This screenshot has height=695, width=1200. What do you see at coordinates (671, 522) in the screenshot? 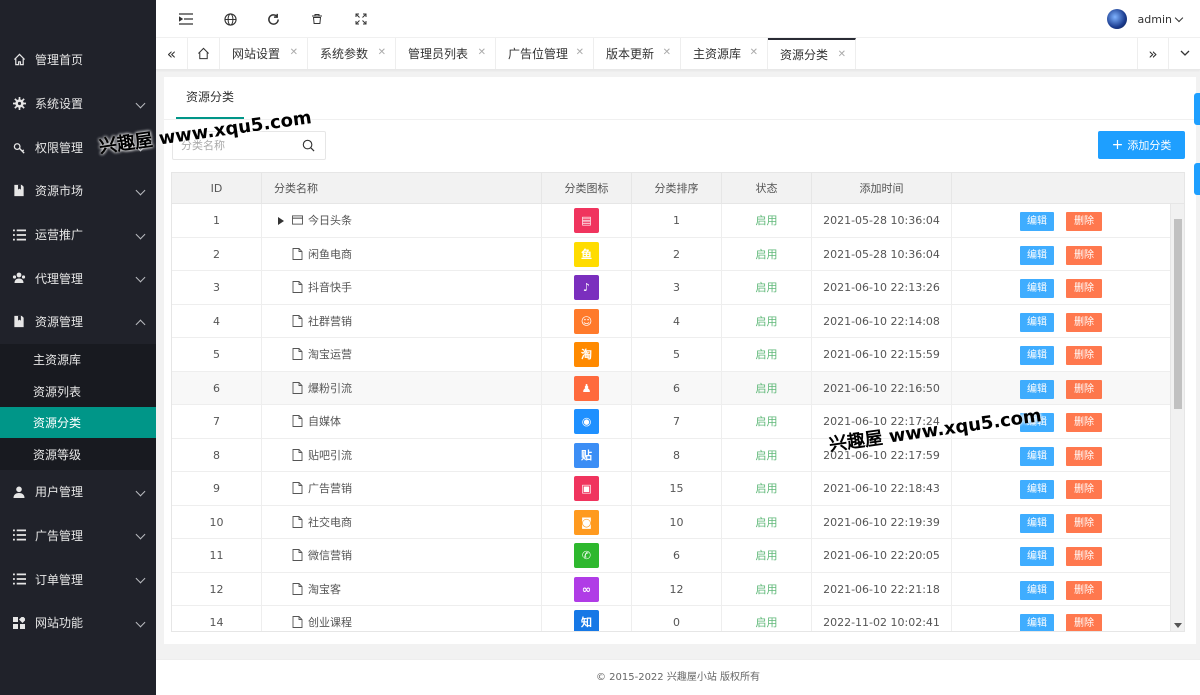
I see `table-row: 10 社交电商 ◙ 10 启用 2021-06-10 22:19:39 编辑 删除` at bounding box center [671, 522].